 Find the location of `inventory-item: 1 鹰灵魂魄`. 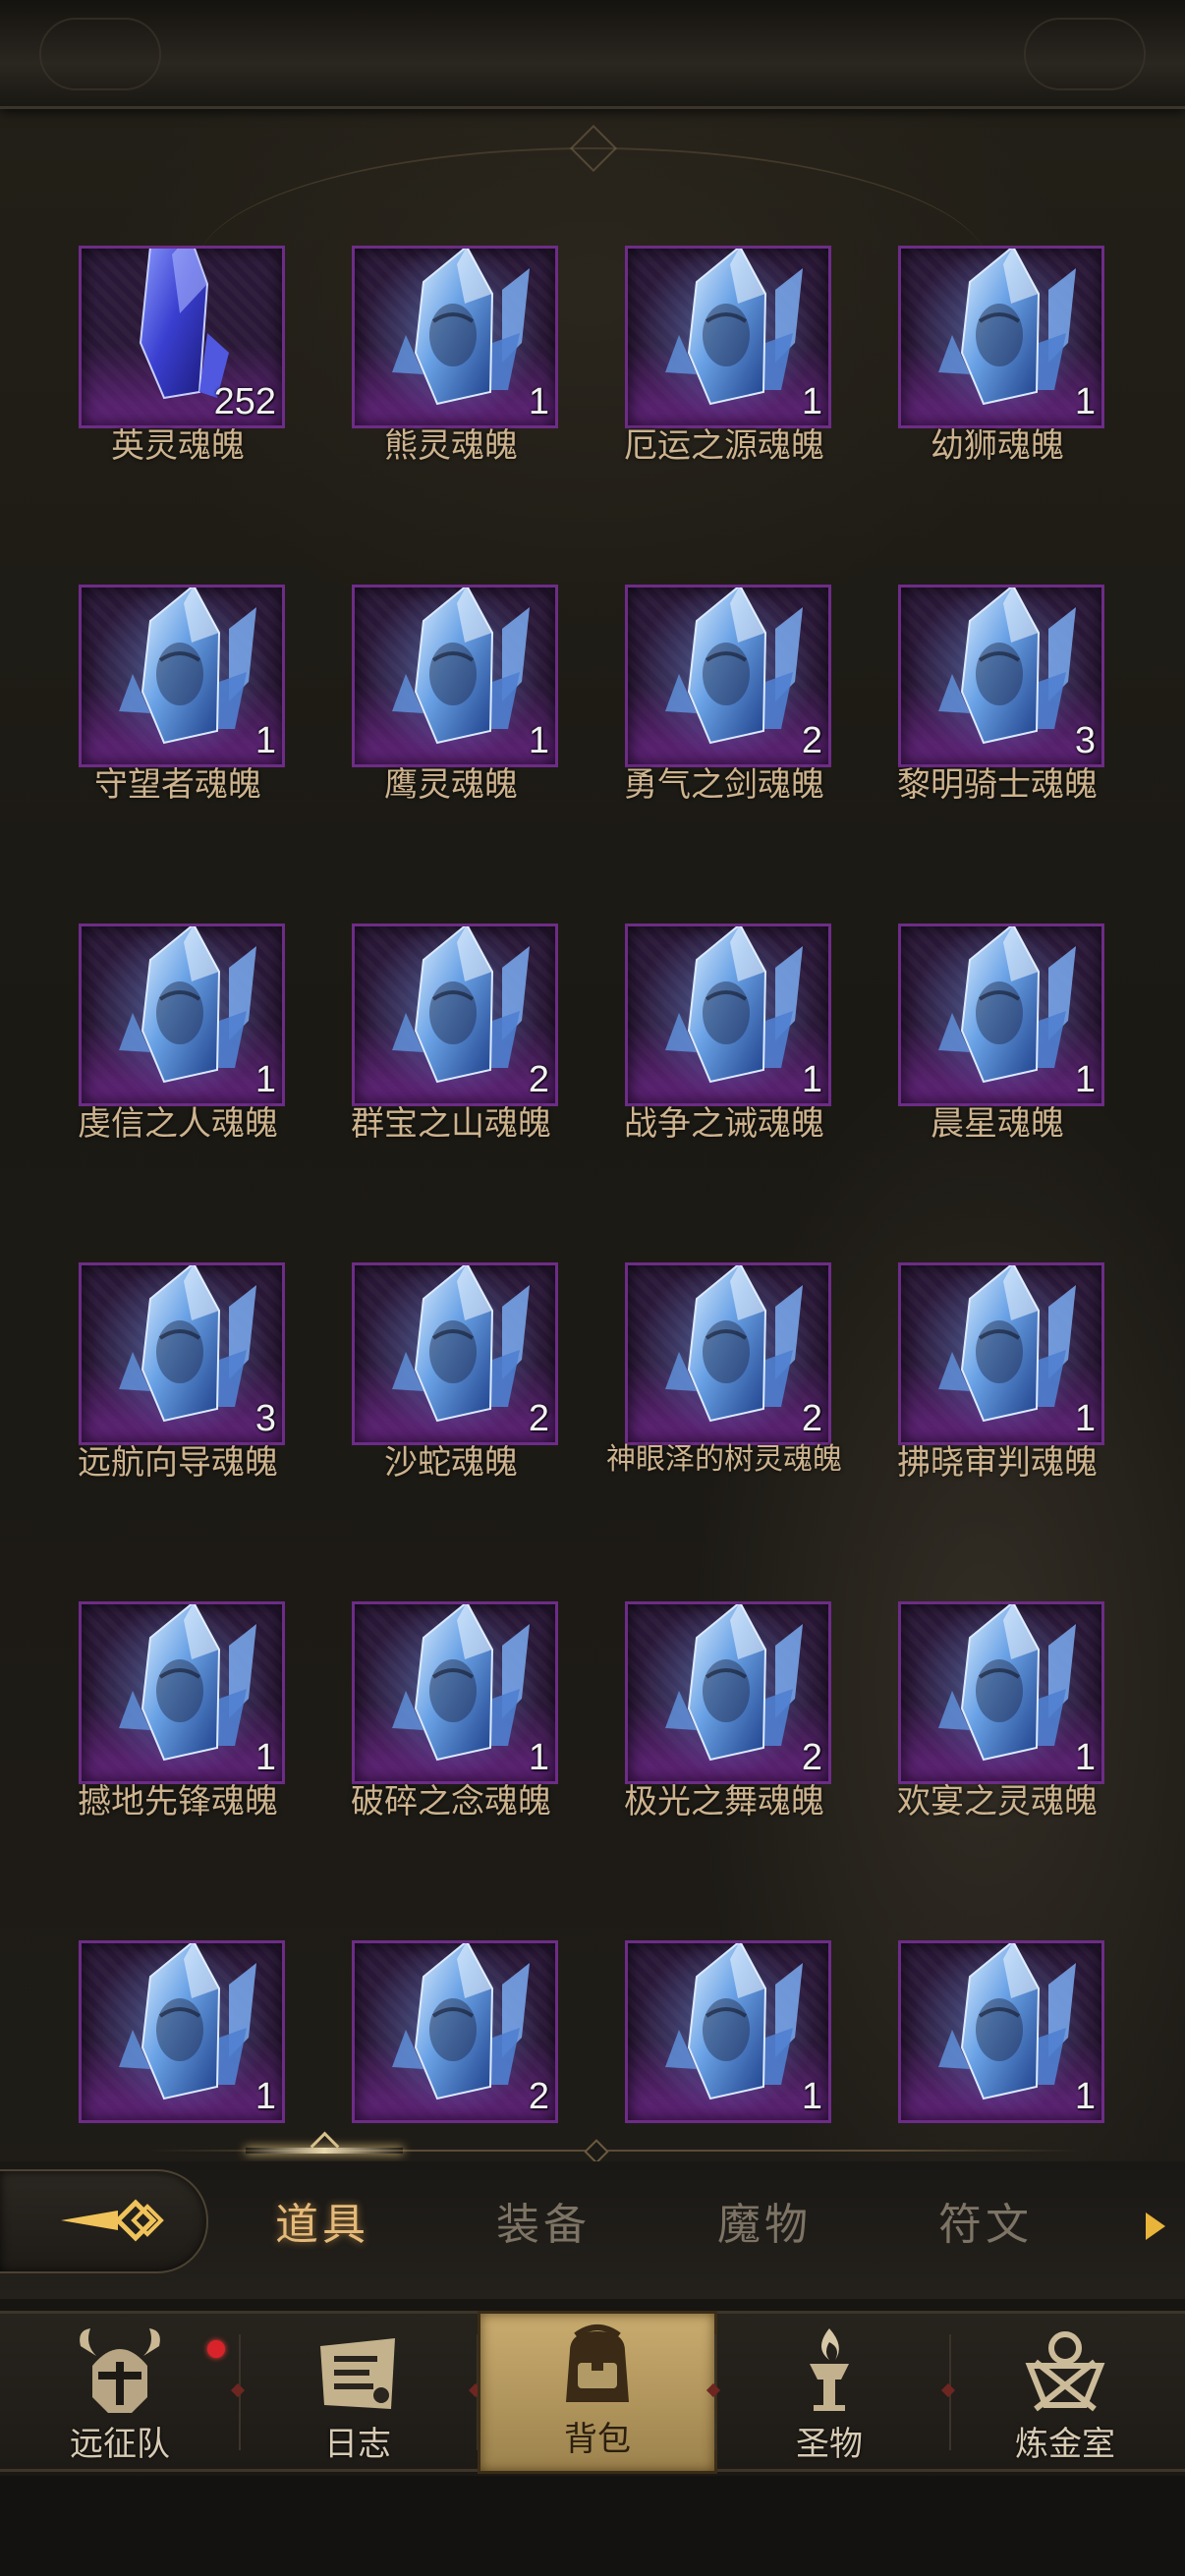

inventory-item: 1 鹰灵魂魄 is located at coordinates (450, 717).